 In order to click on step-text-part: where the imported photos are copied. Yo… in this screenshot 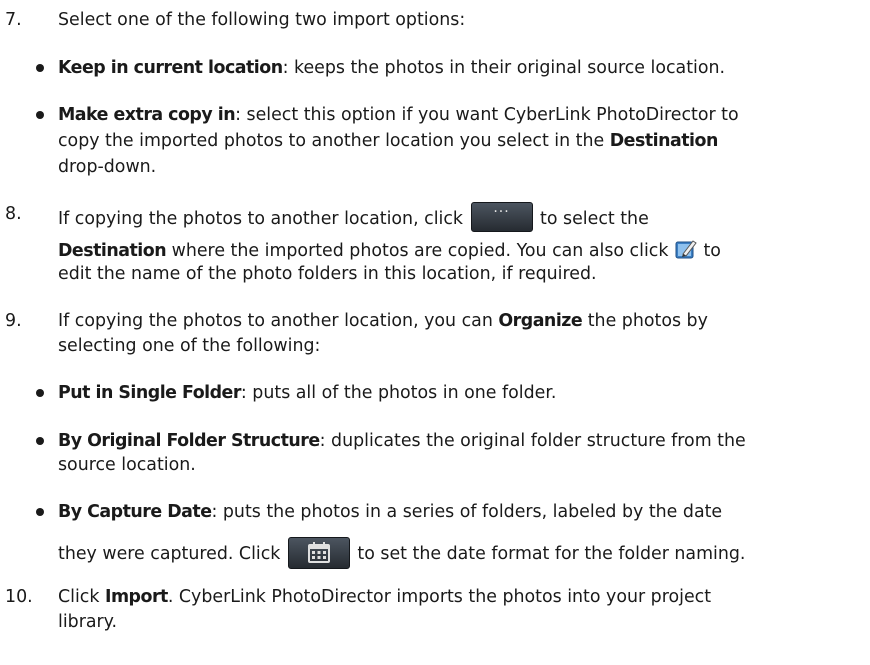, I will do `click(420, 251)`.